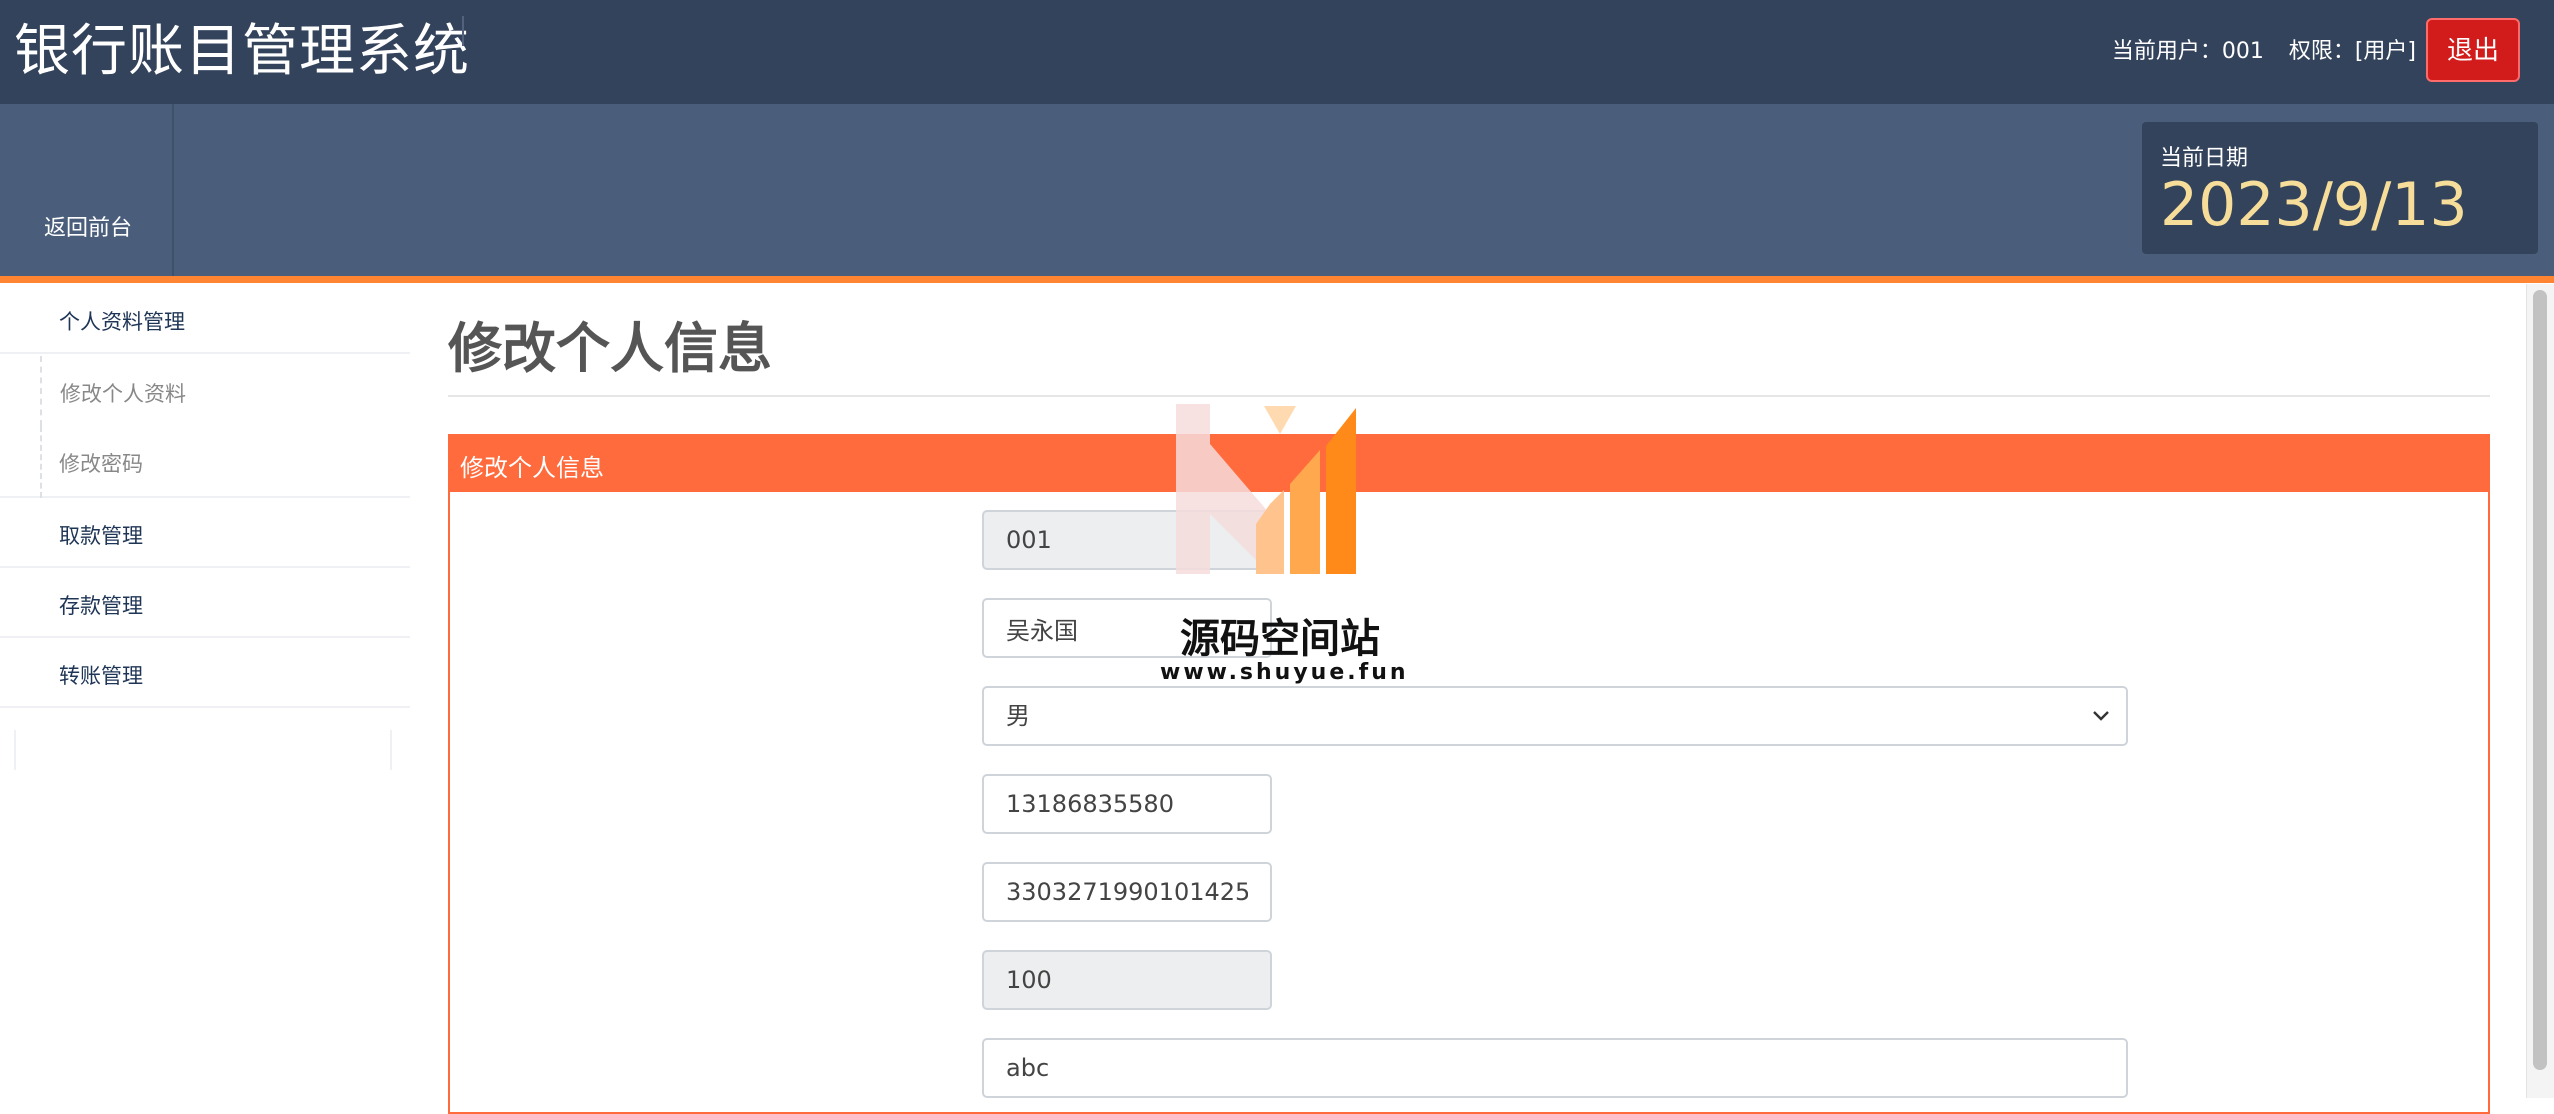 This screenshot has height=1114, width=2554. I want to click on sidebar-item-label: 修改个人资料, so click(123, 394).